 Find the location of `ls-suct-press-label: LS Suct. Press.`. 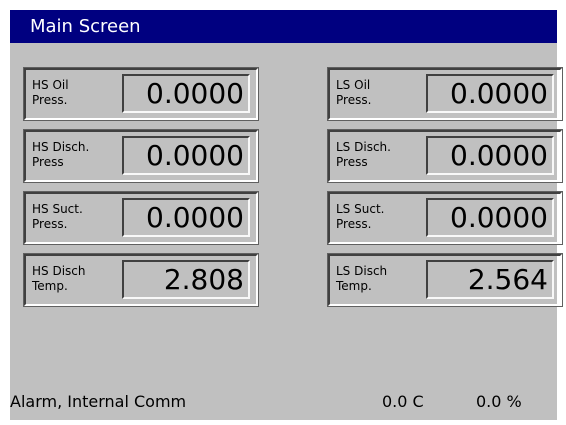

ls-suct-press-label: LS Suct. Press. is located at coordinates (376, 217).